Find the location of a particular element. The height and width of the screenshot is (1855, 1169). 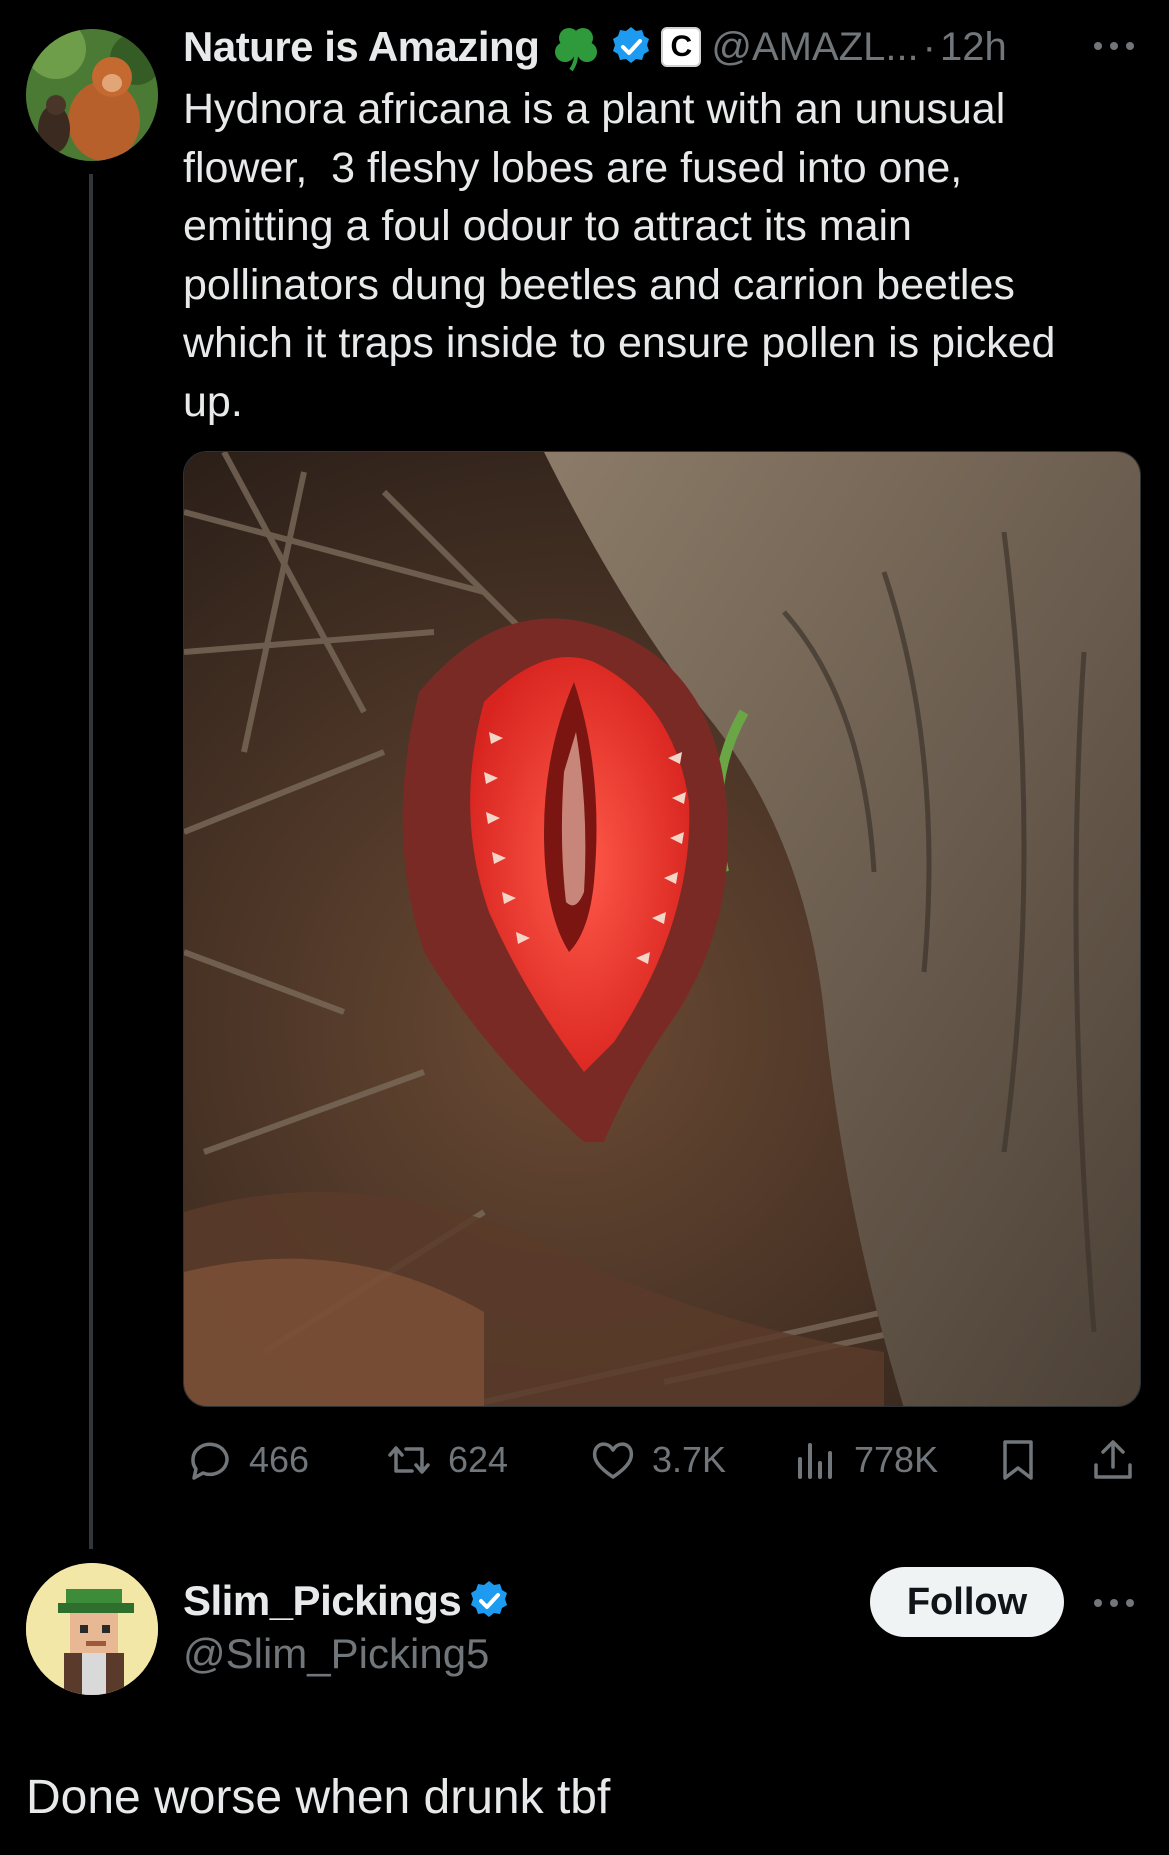

share-icon is located at coordinates (1113, 1459).